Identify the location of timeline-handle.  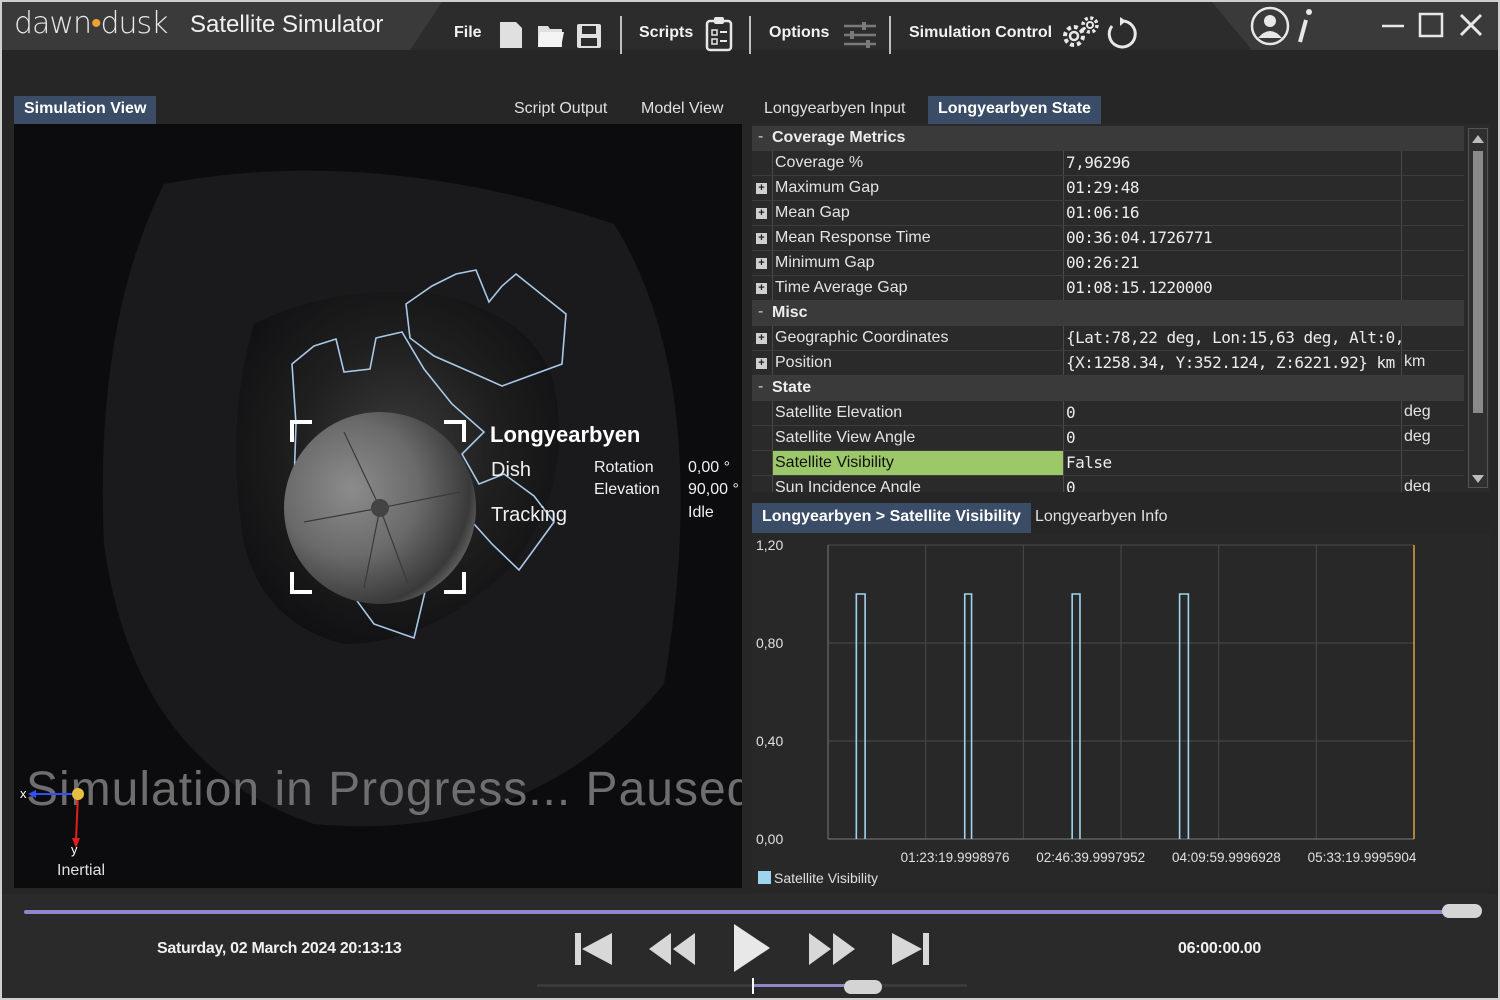
(1461, 911).